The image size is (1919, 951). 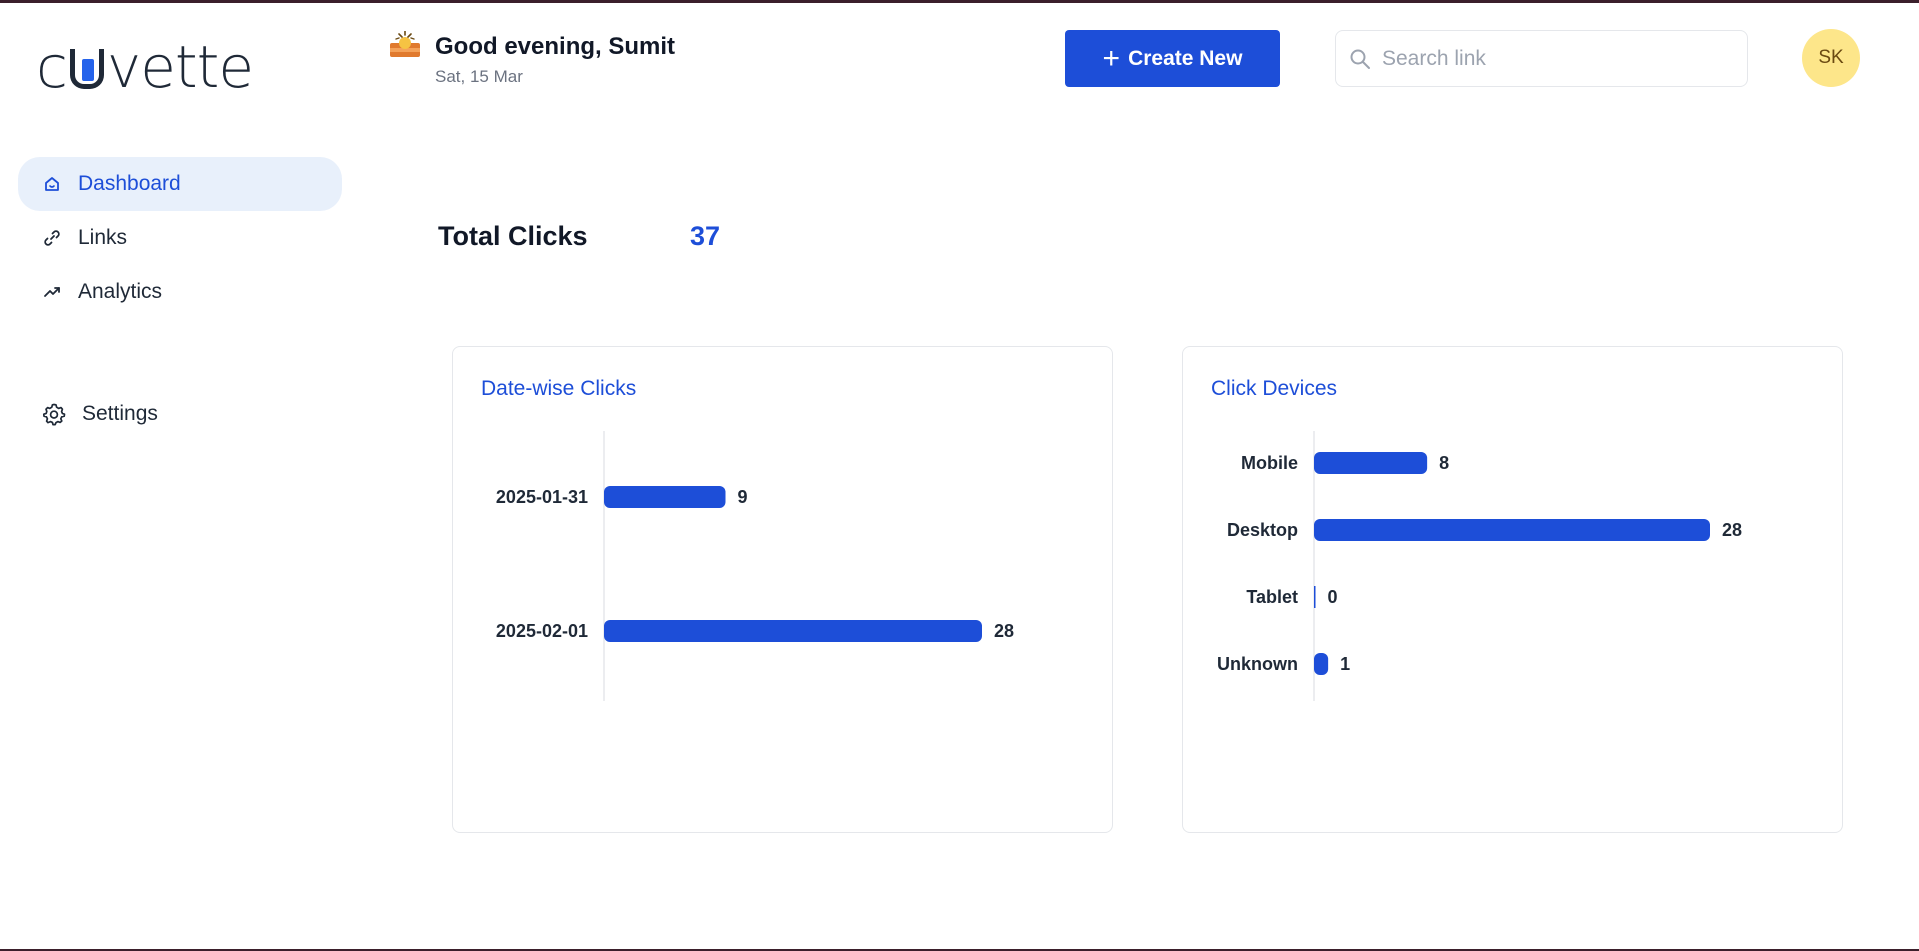 I want to click on category-label: 2025-02-01, so click(x=542, y=631).